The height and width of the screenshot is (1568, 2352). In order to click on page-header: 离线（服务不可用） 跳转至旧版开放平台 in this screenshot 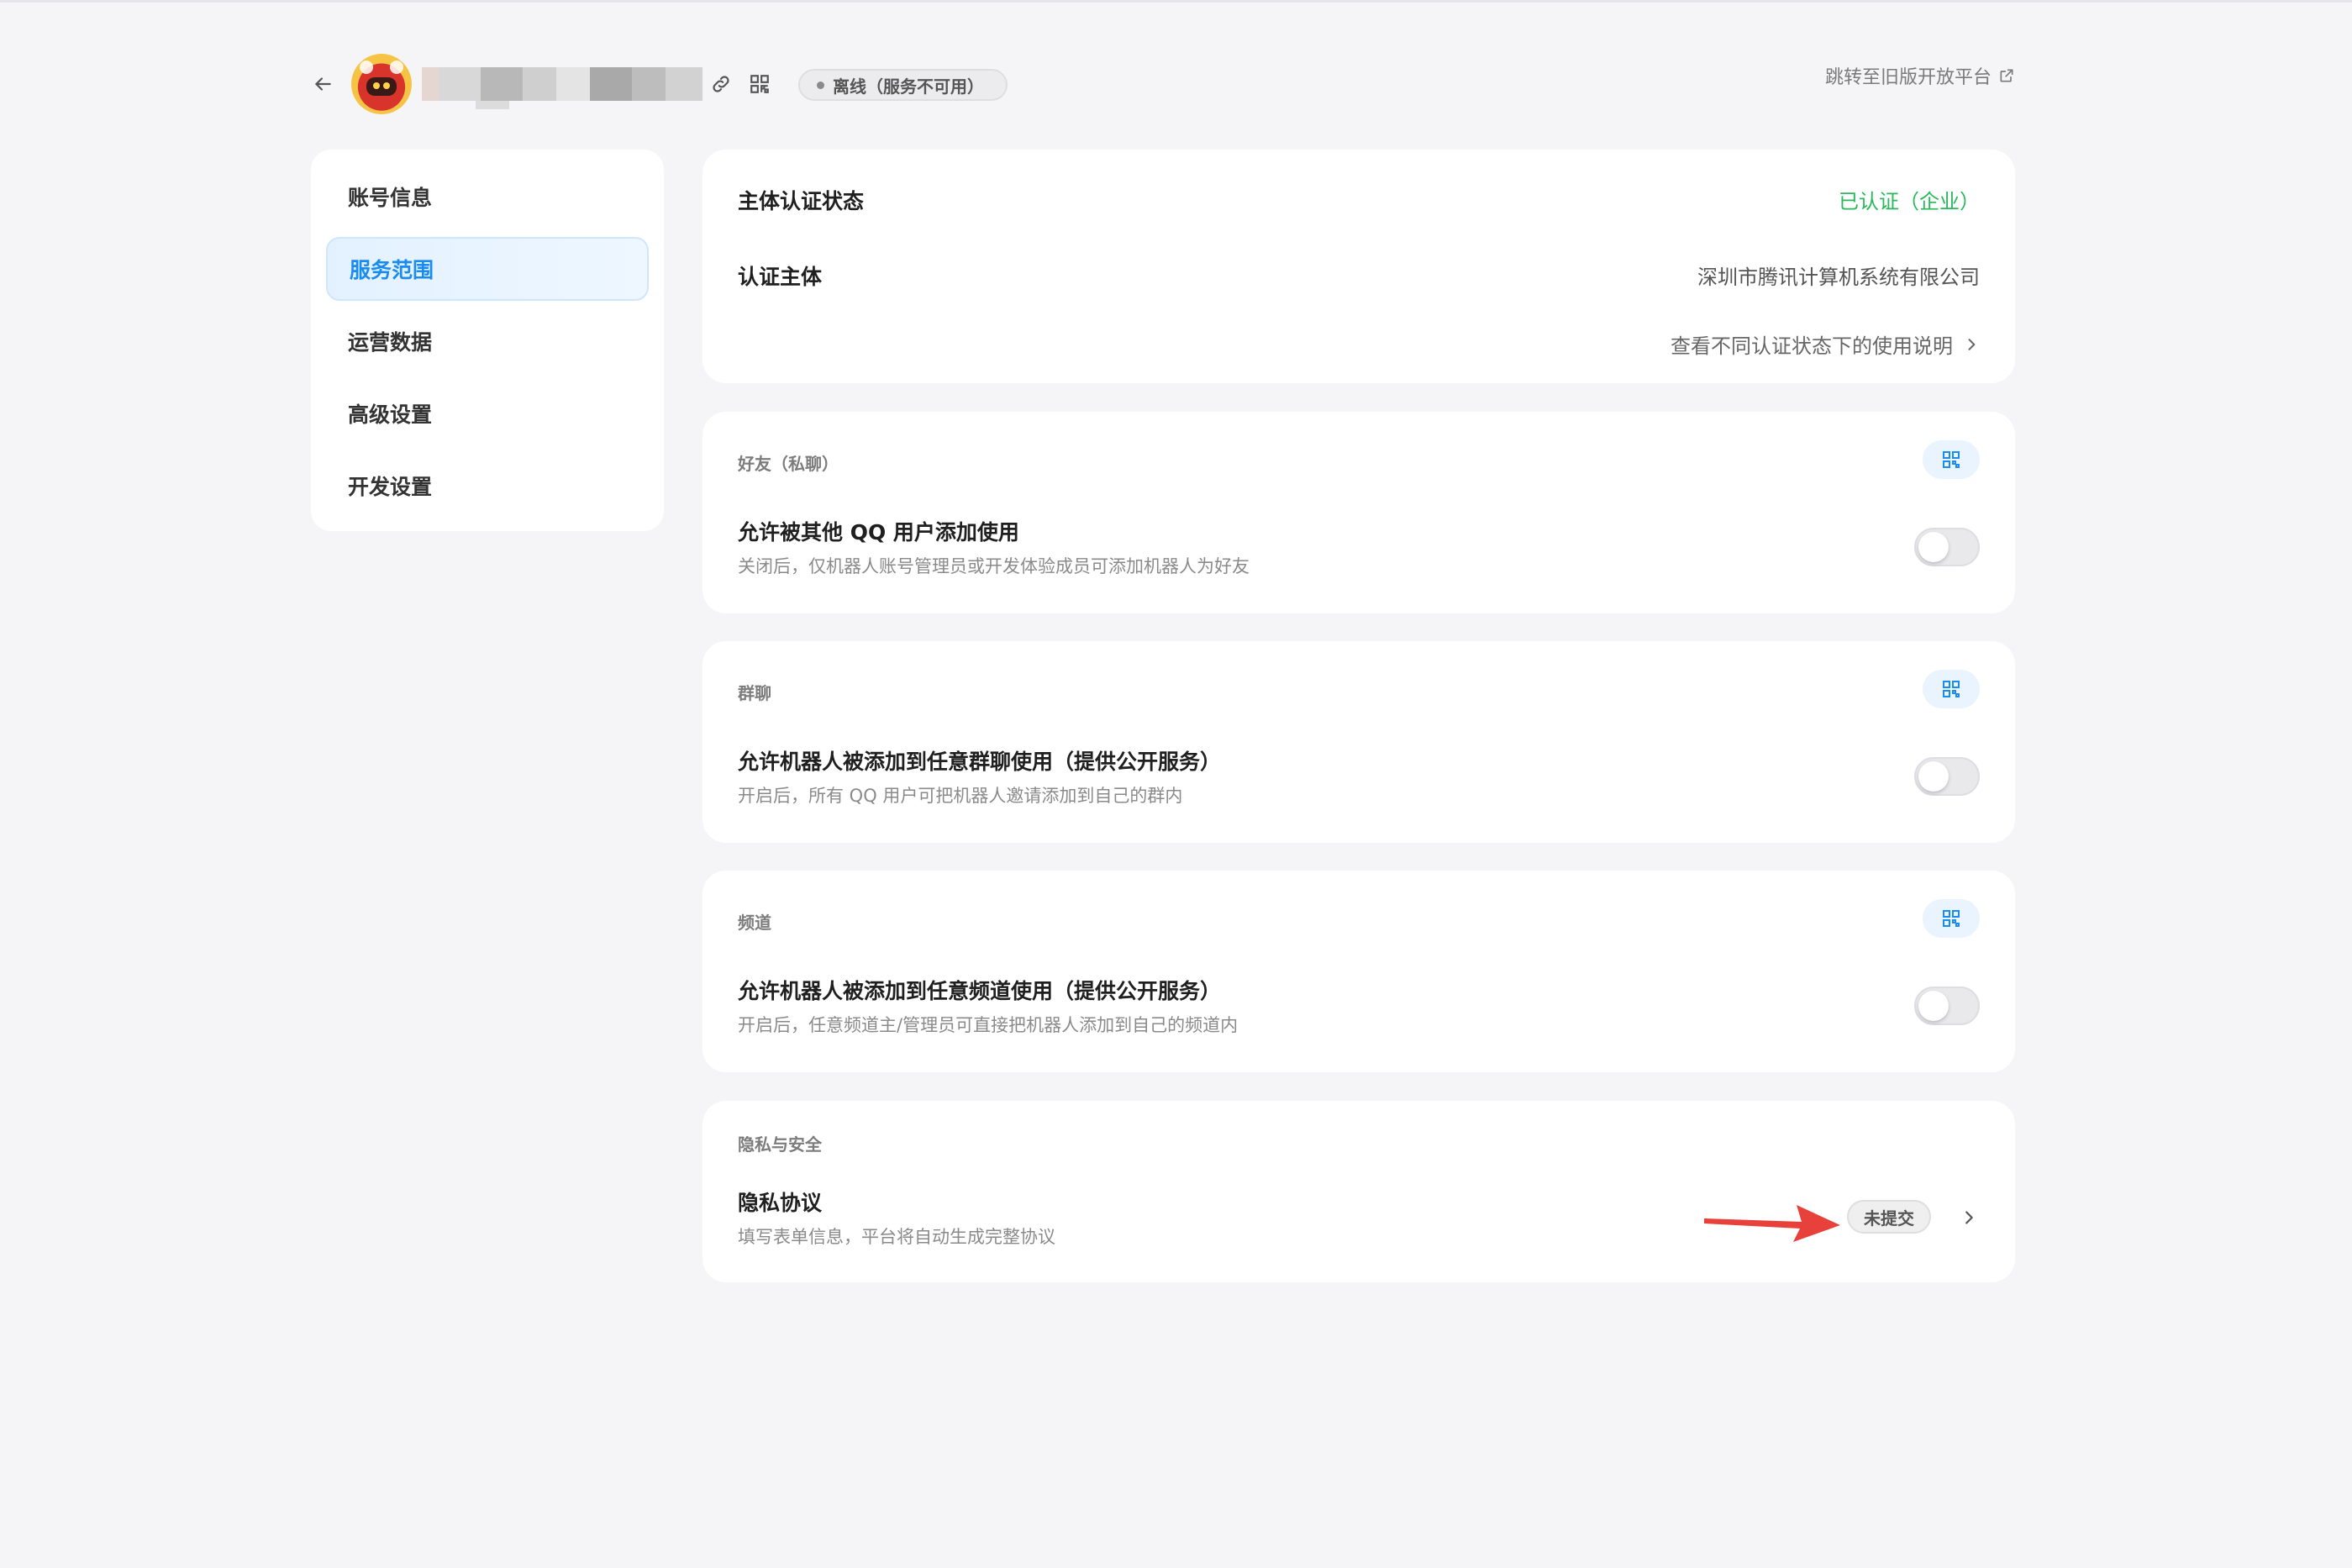, I will do `click(1161, 84)`.